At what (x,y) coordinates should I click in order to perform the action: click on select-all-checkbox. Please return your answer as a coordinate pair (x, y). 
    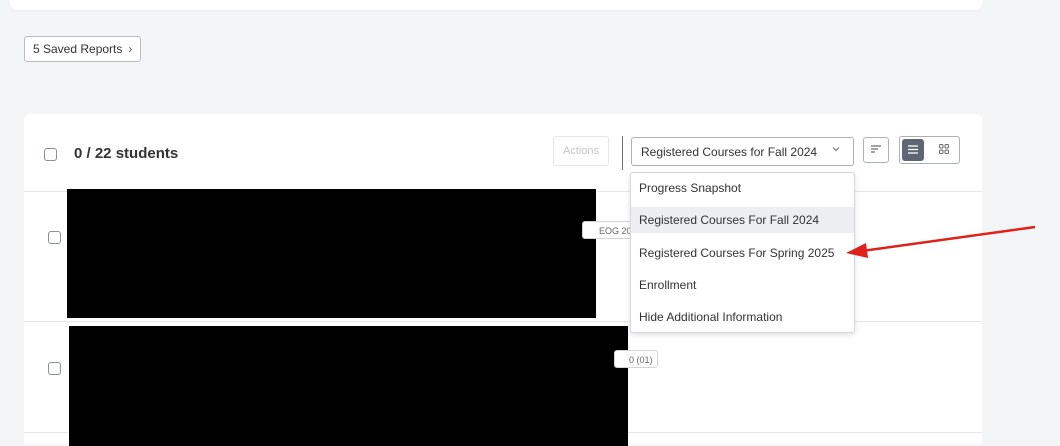
    Looking at the image, I should click on (50, 154).